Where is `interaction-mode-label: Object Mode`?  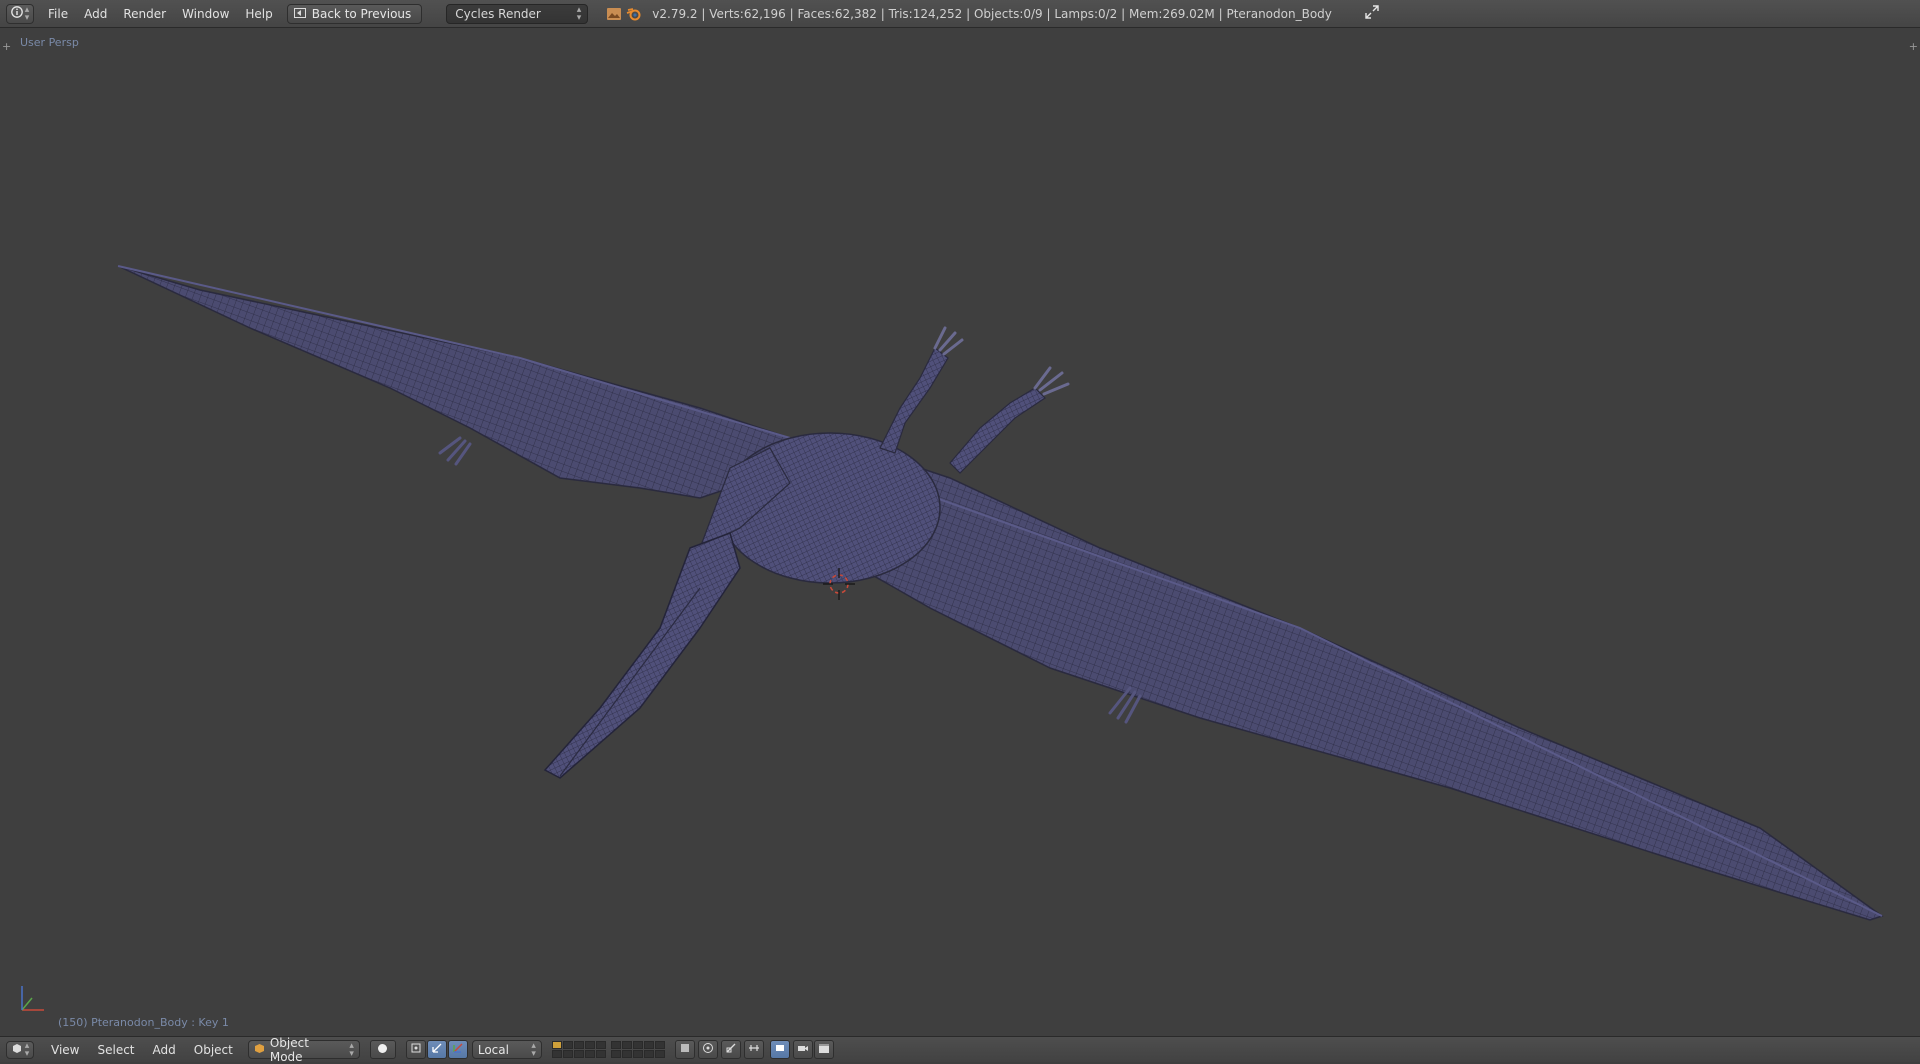
interaction-mode-label: Object Mode is located at coordinates (289, 1049).